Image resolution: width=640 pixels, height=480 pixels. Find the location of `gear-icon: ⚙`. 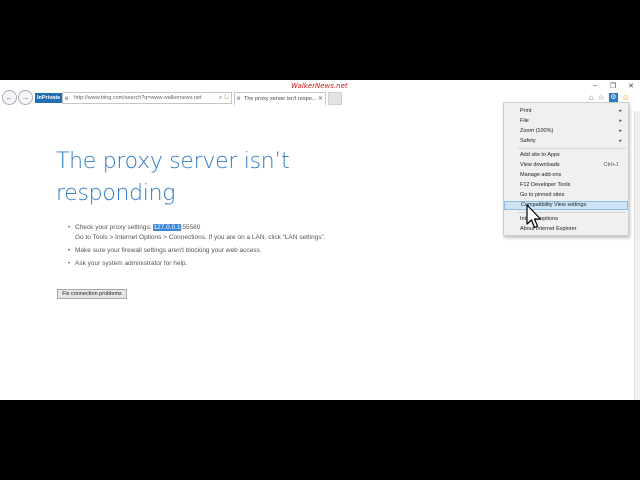

gear-icon: ⚙ is located at coordinates (613, 97).